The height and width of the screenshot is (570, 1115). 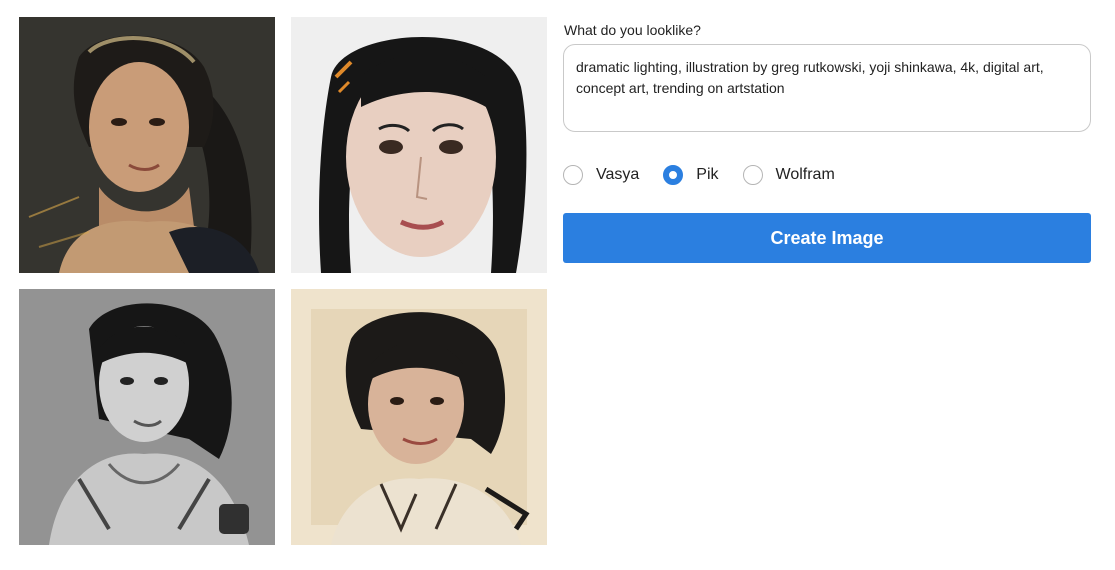 I want to click on prompt-input, so click(x=827, y=88).